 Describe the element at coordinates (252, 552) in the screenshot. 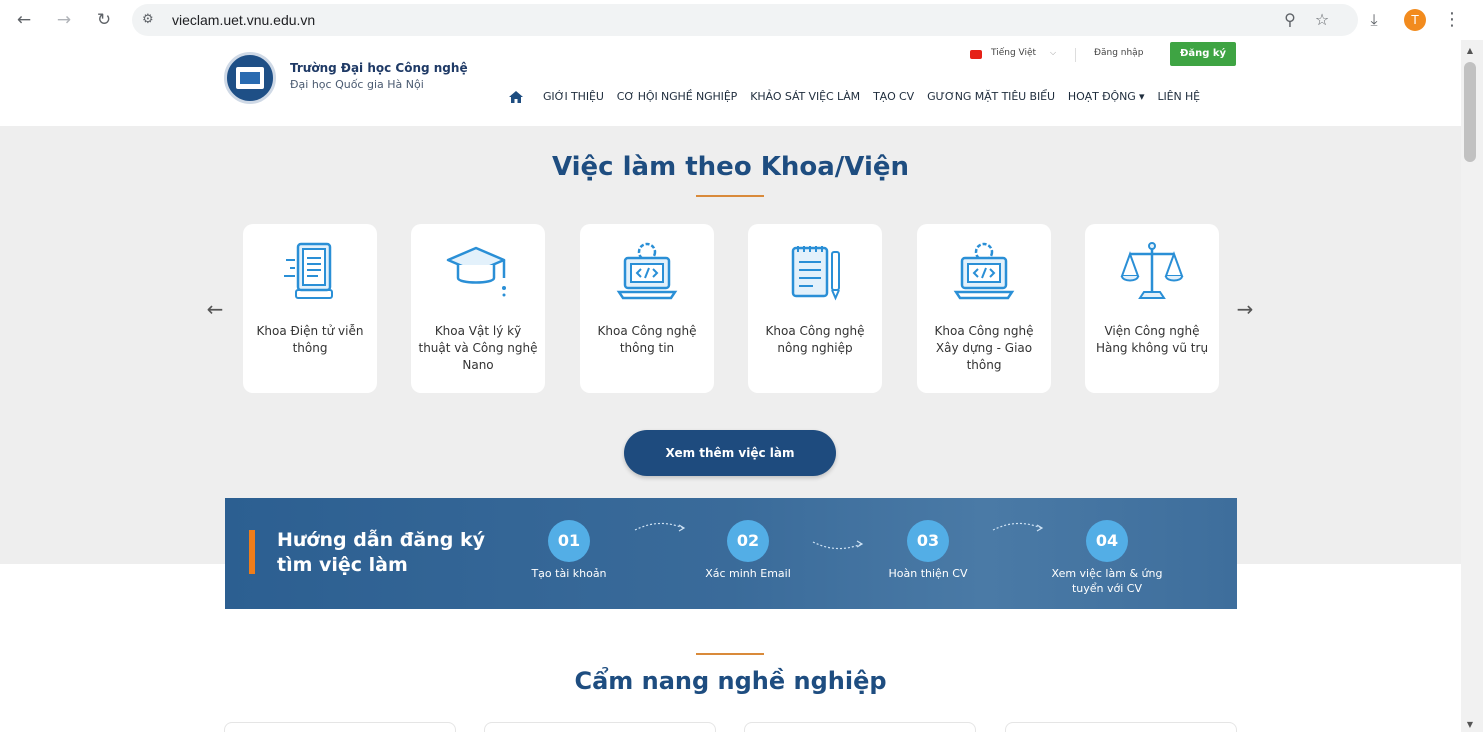

I see `accent-bar` at that location.